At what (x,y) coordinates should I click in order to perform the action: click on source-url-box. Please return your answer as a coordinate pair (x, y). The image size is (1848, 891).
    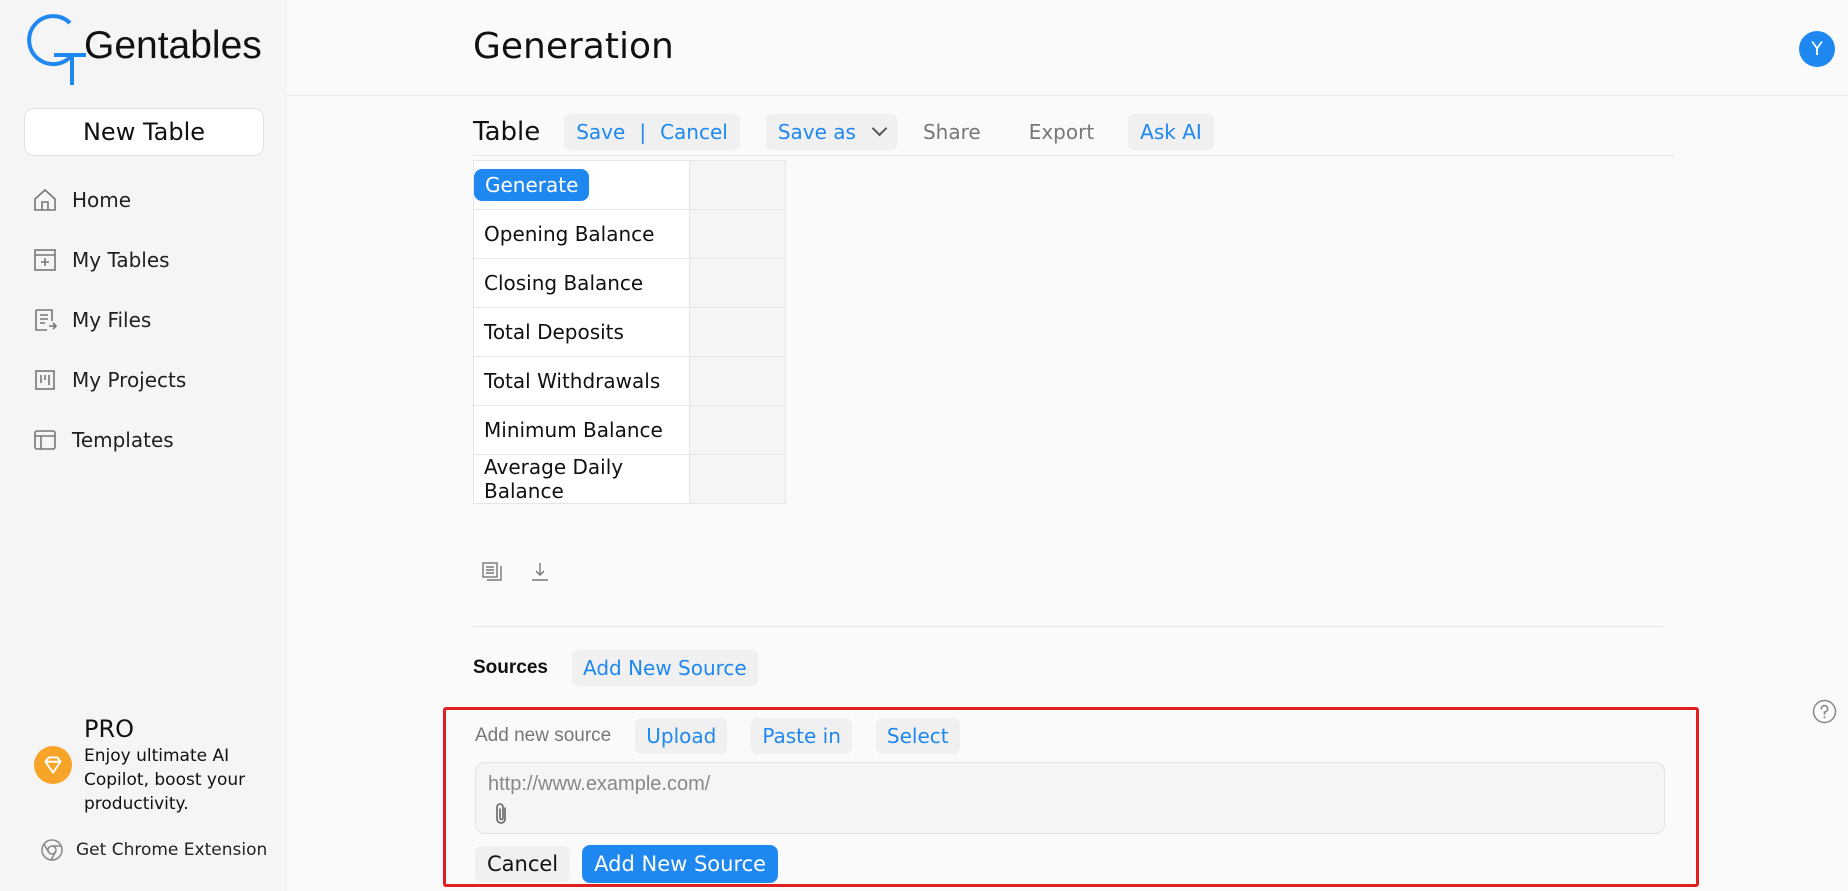
    Looking at the image, I should click on (1070, 798).